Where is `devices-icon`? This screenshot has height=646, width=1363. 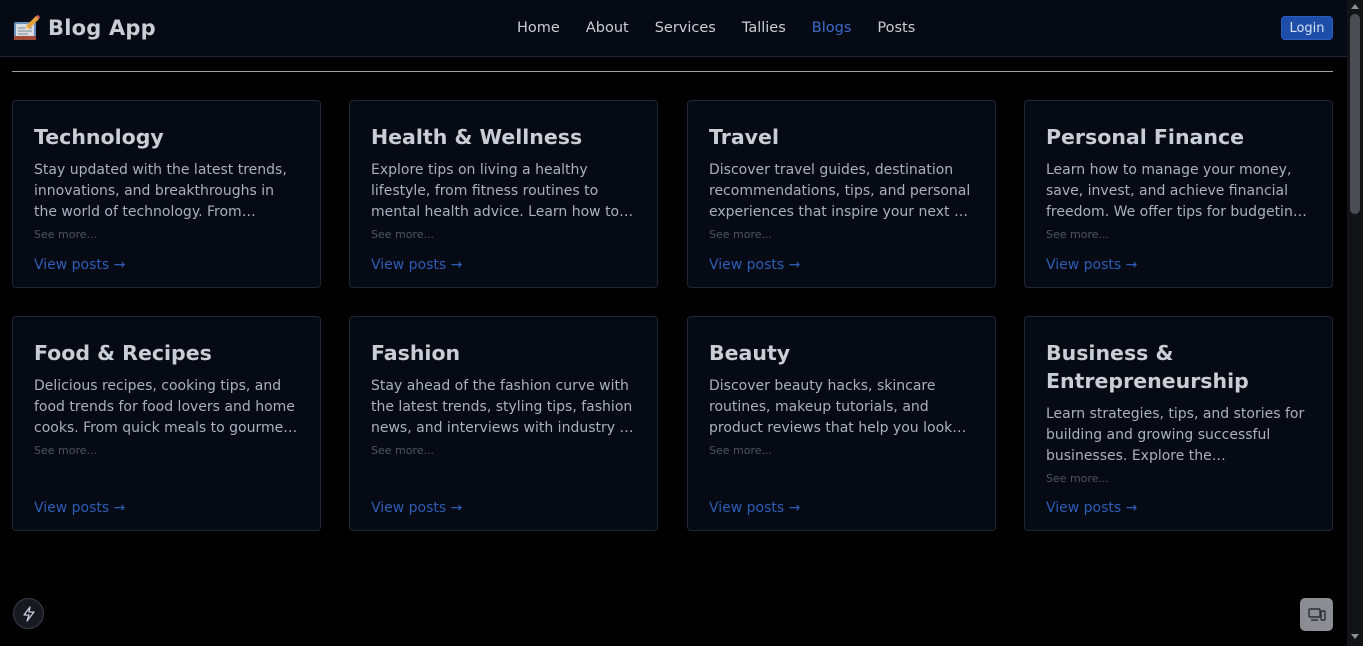
devices-icon is located at coordinates (1316, 614).